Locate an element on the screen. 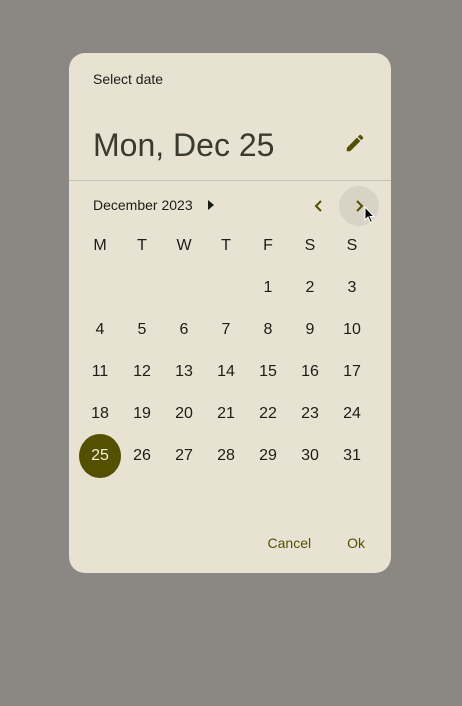  weekday-header-row: M T W T F S S is located at coordinates (226, 246).